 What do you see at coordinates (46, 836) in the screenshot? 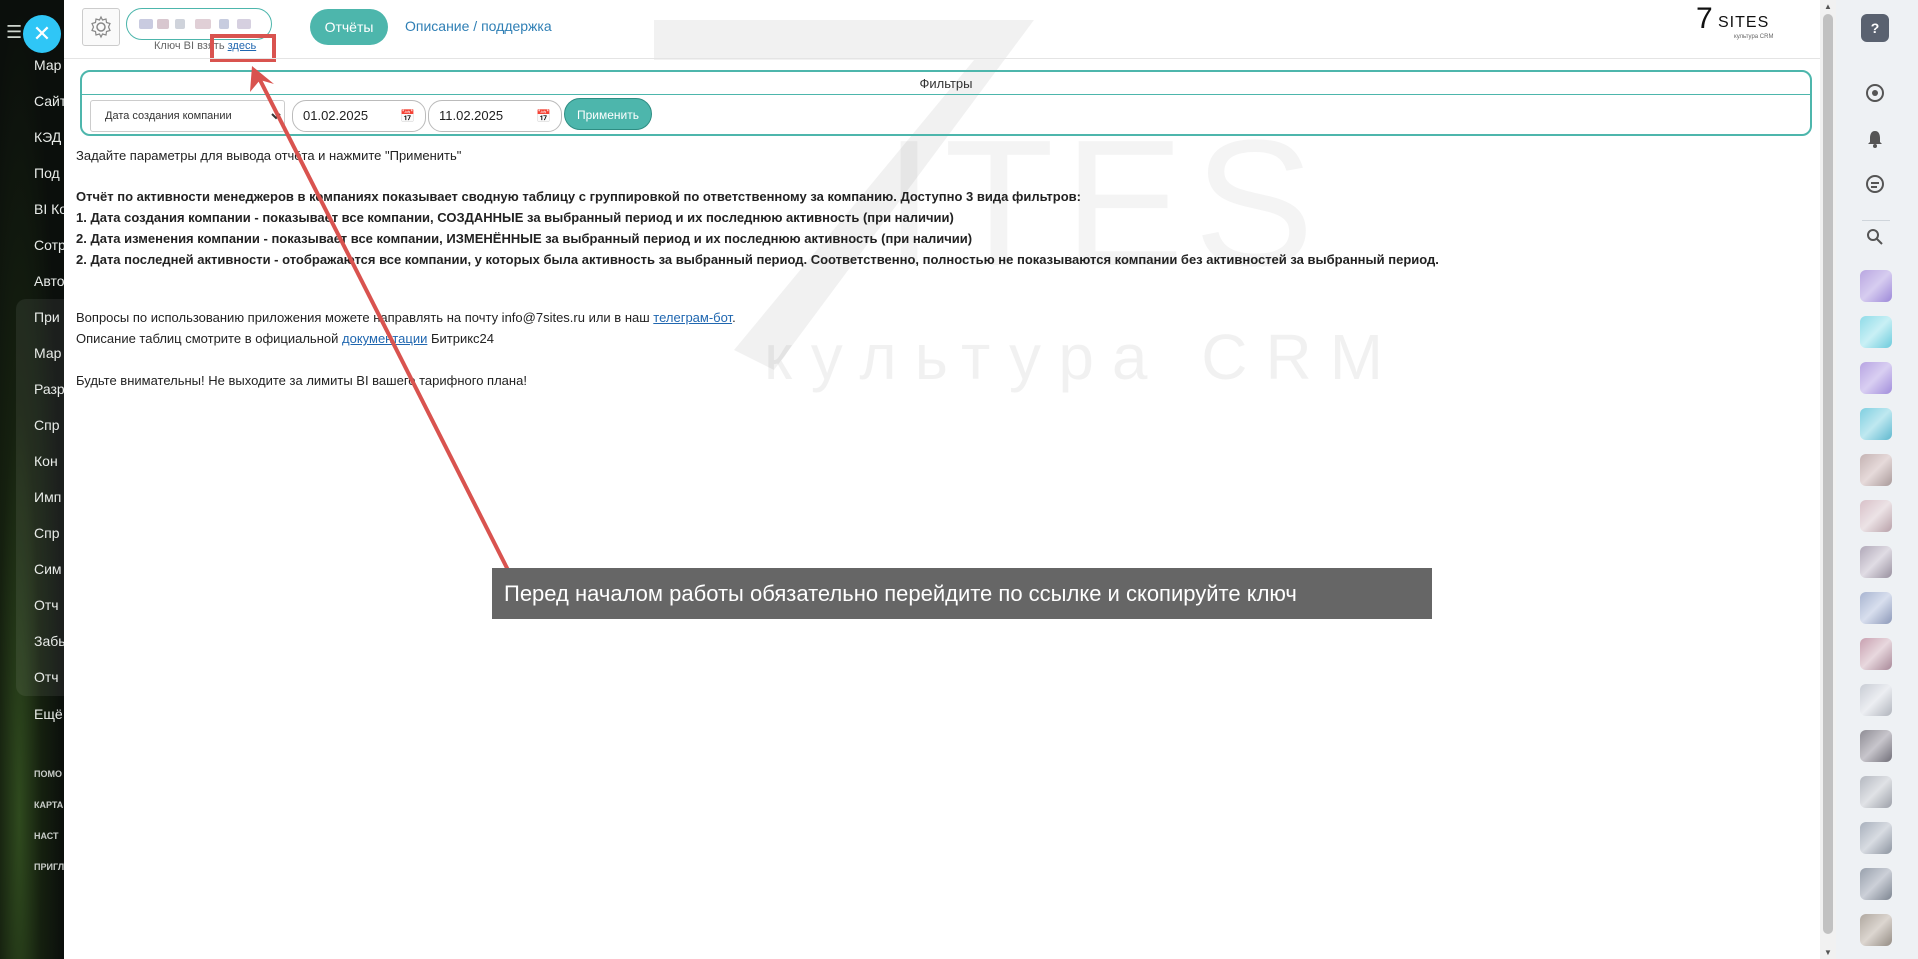
I see `nav-footer-link: НАСТ` at bounding box center [46, 836].